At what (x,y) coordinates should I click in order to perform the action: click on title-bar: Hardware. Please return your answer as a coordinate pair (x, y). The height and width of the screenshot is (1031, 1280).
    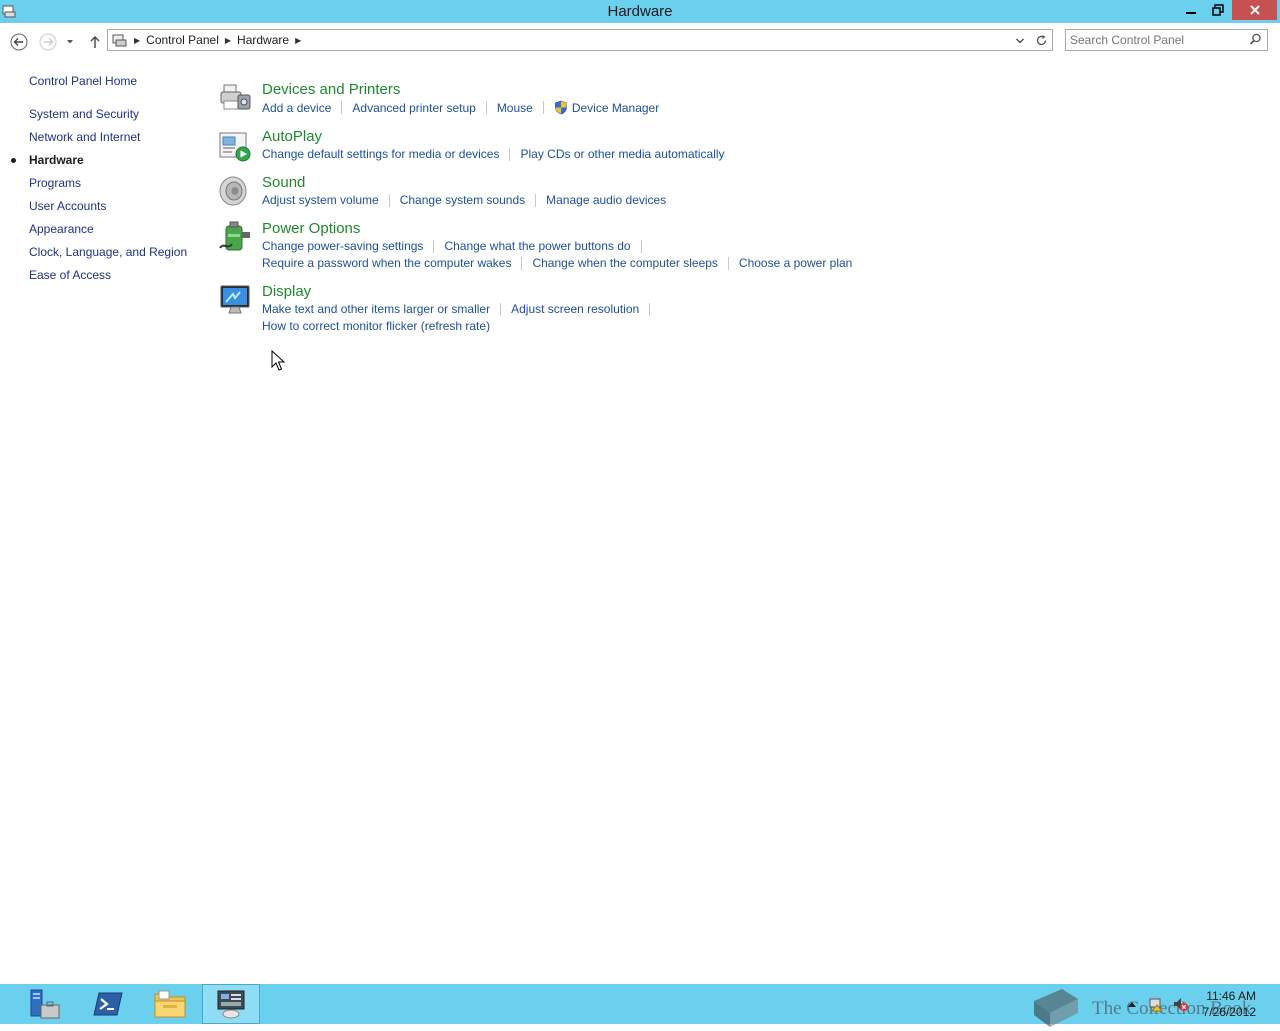
    Looking at the image, I should click on (640, 11).